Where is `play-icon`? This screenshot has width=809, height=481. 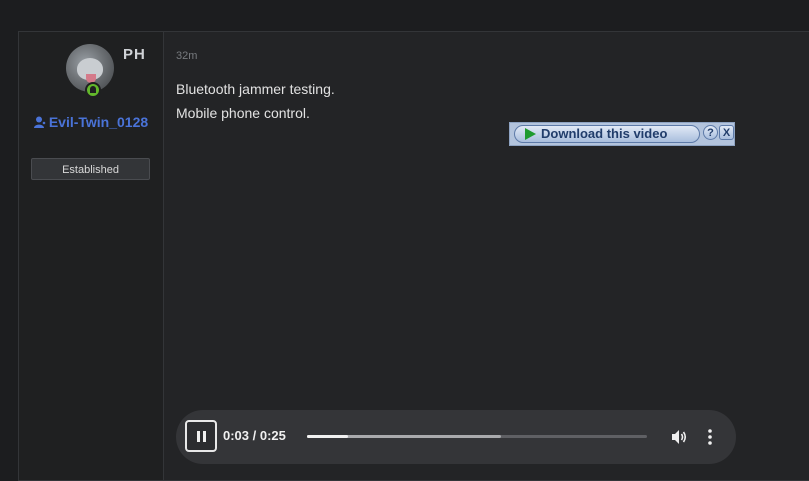 play-icon is located at coordinates (530, 134).